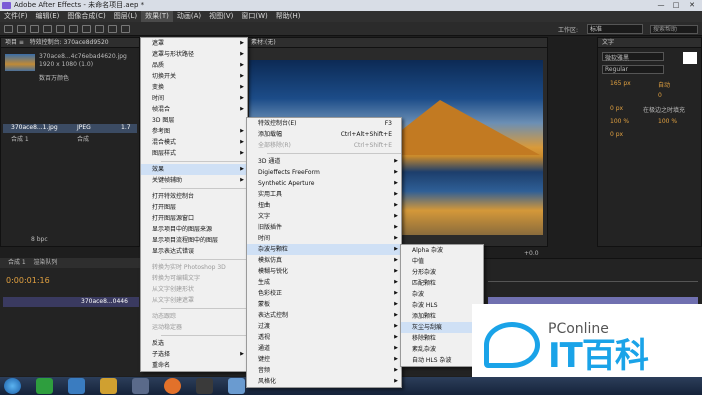 Image resolution: width=702 pixels, height=395 pixels. What do you see at coordinates (157, 16) in the screenshot?
I see `menu-effect: 效果(T)` at bounding box center [157, 16].